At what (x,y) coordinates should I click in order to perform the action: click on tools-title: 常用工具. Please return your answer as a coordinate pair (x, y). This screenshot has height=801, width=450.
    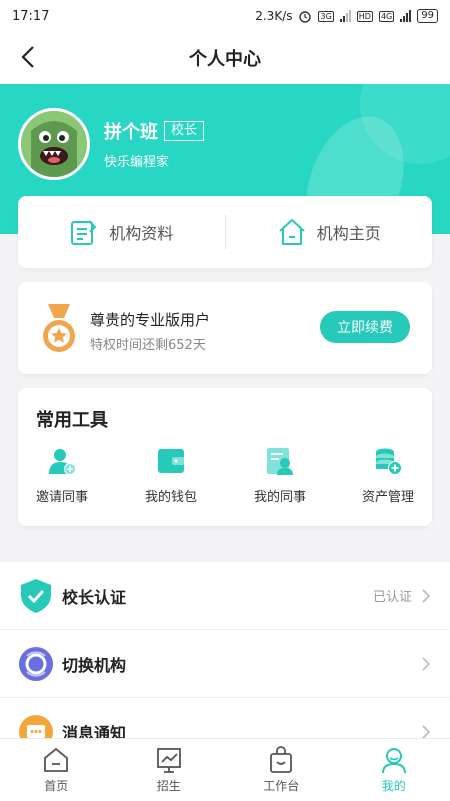
    Looking at the image, I should click on (72, 419).